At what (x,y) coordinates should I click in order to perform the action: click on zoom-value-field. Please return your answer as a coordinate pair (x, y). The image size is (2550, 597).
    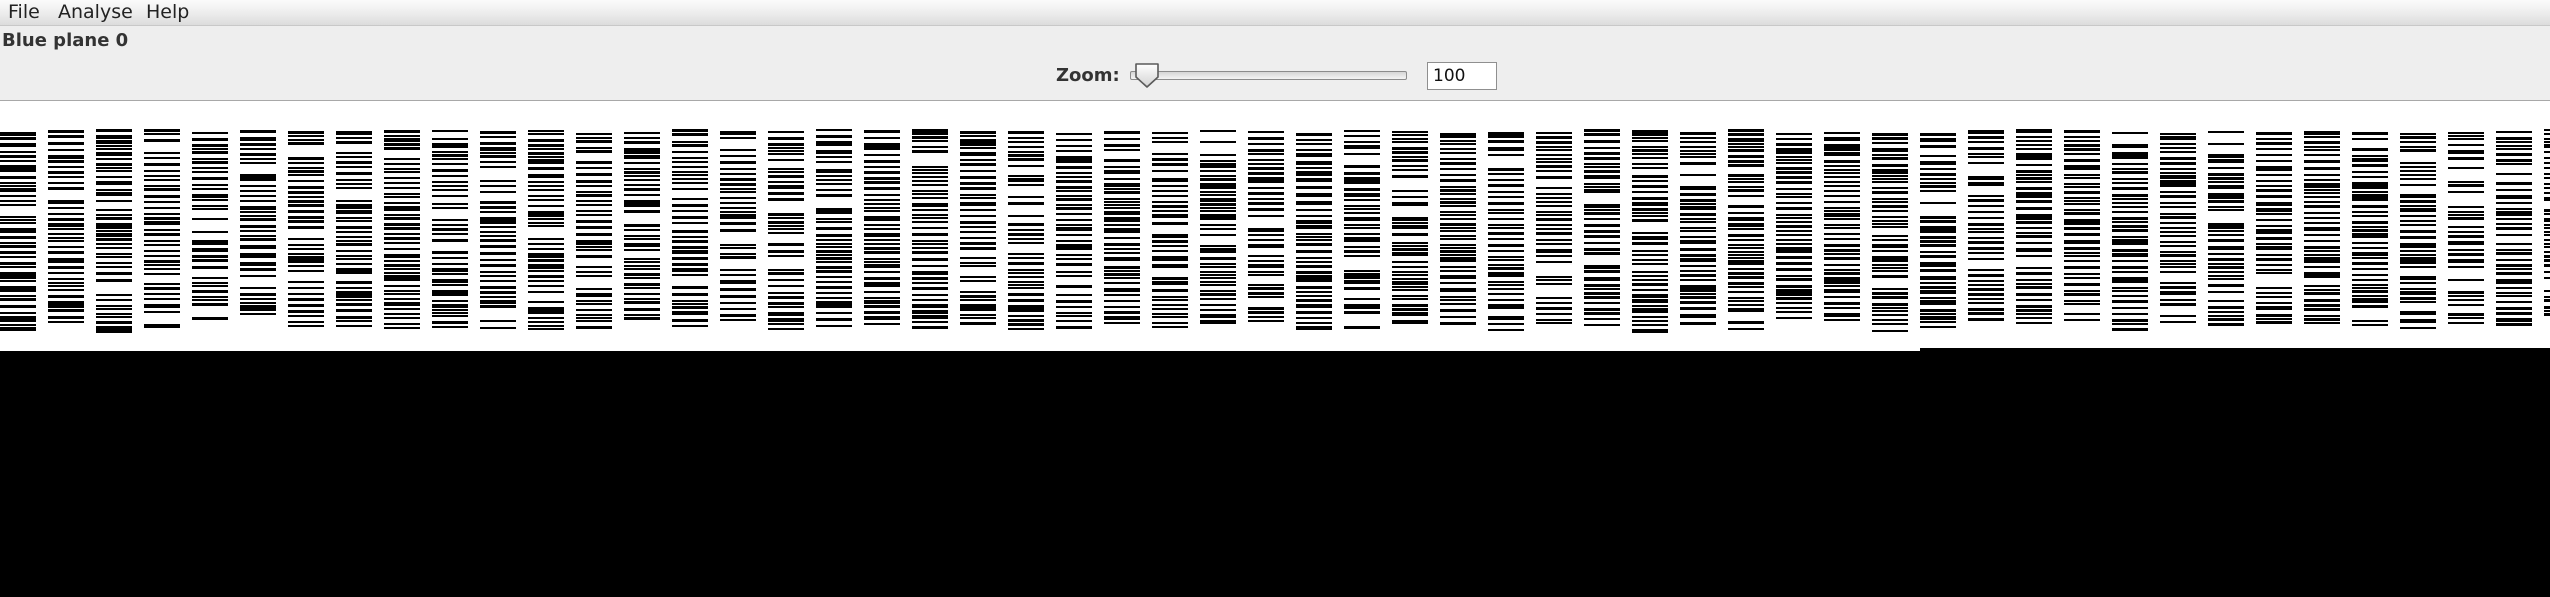
    Looking at the image, I should click on (1462, 76).